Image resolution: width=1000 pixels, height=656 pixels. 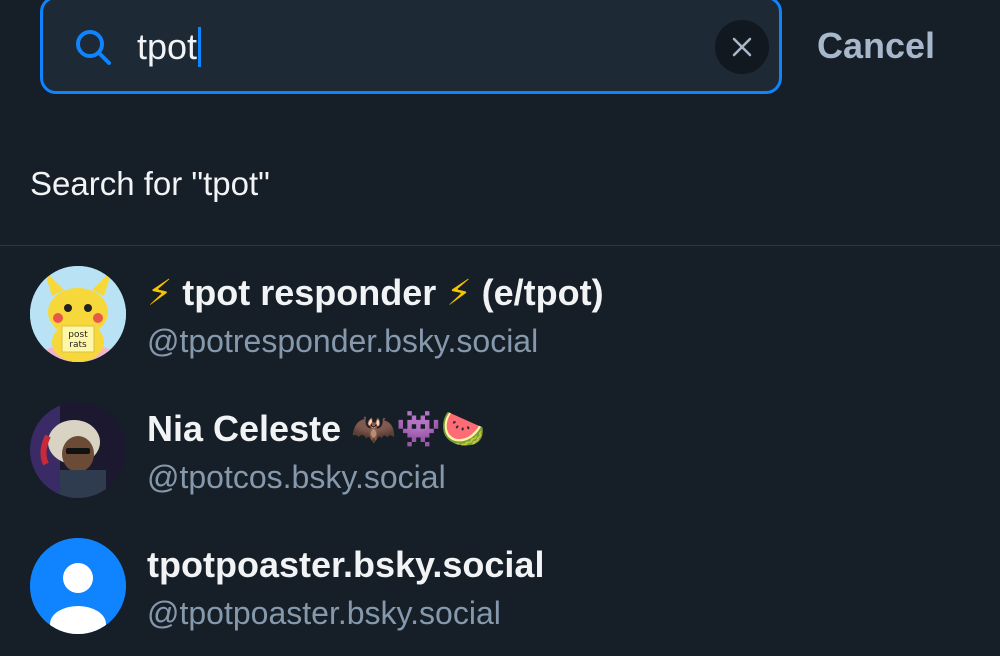 I want to click on user-handle: @tpotcos.bsky.social, so click(x=296, y=477).